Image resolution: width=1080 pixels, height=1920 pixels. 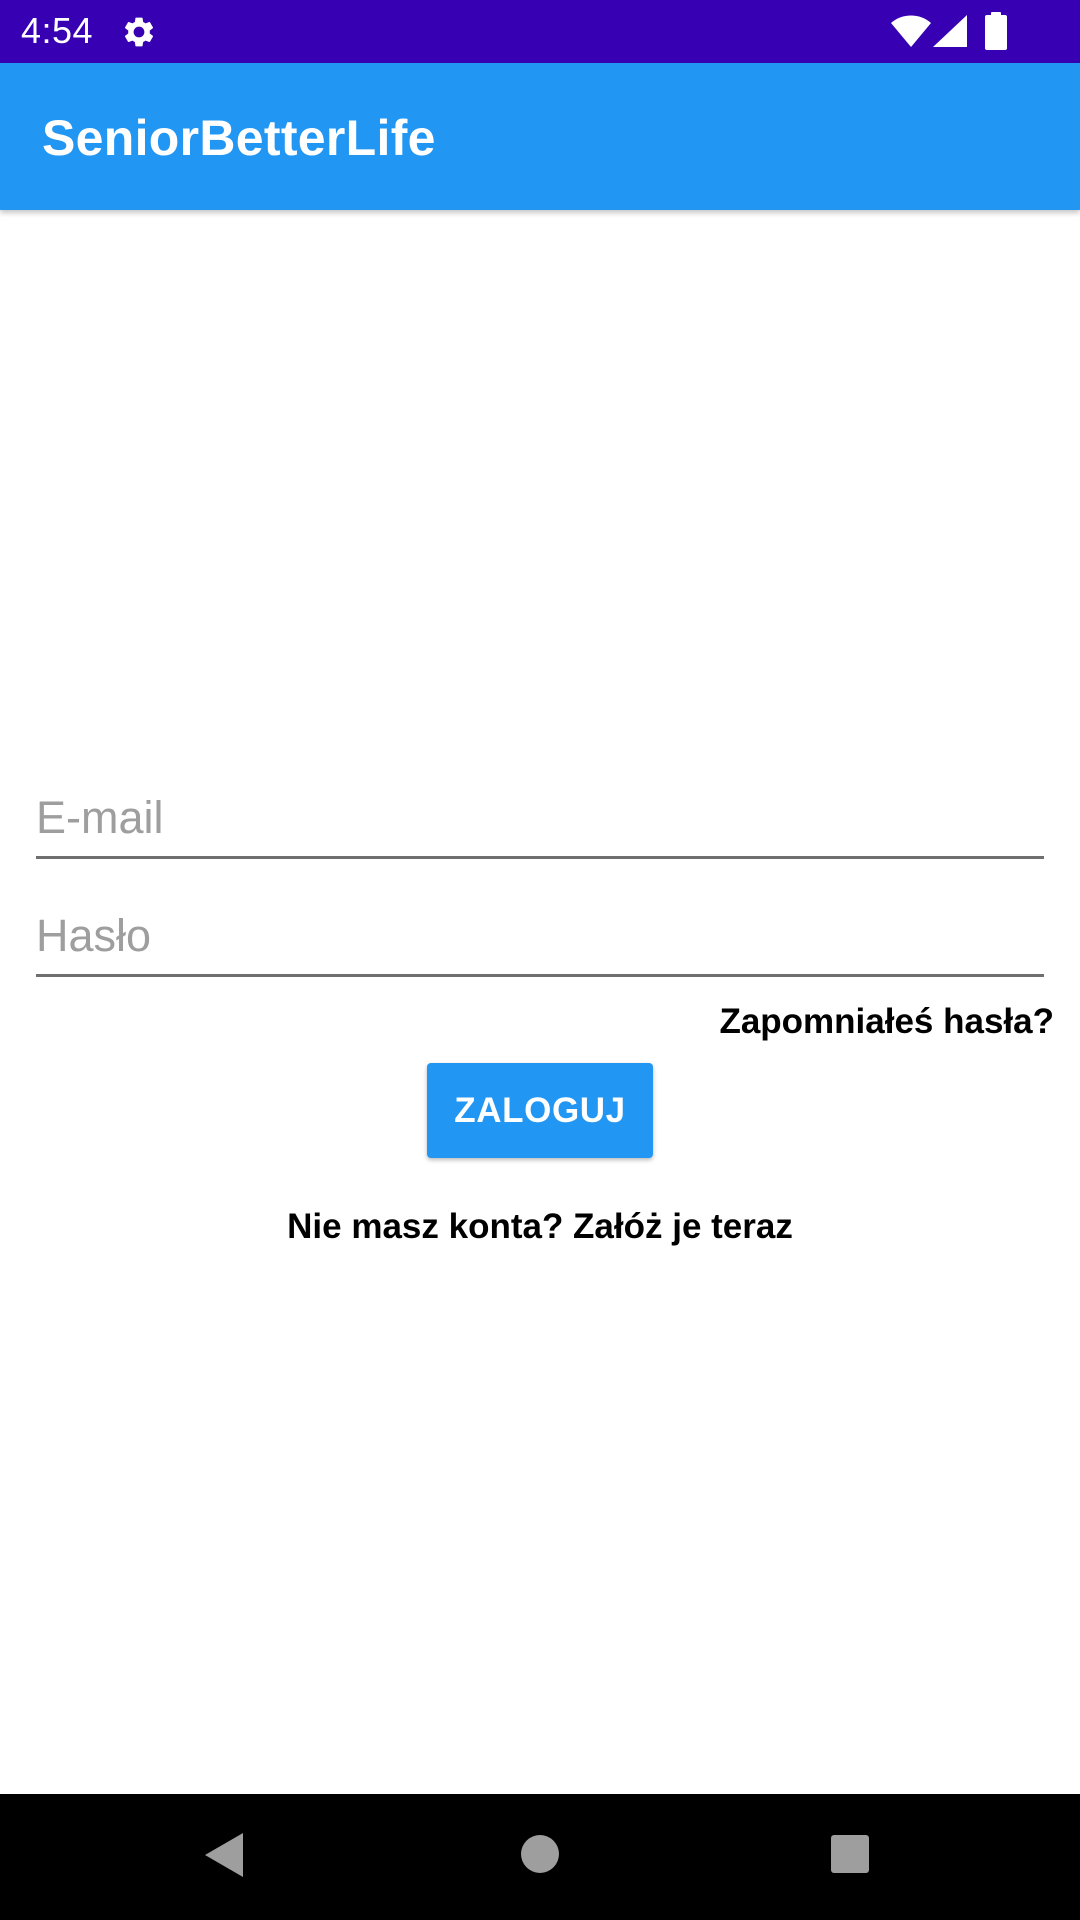 What do you see at coordinates (239, 138) in the screenshot?
I see `app-title: SeniorBetterLife` at bounding box center [239, 138].